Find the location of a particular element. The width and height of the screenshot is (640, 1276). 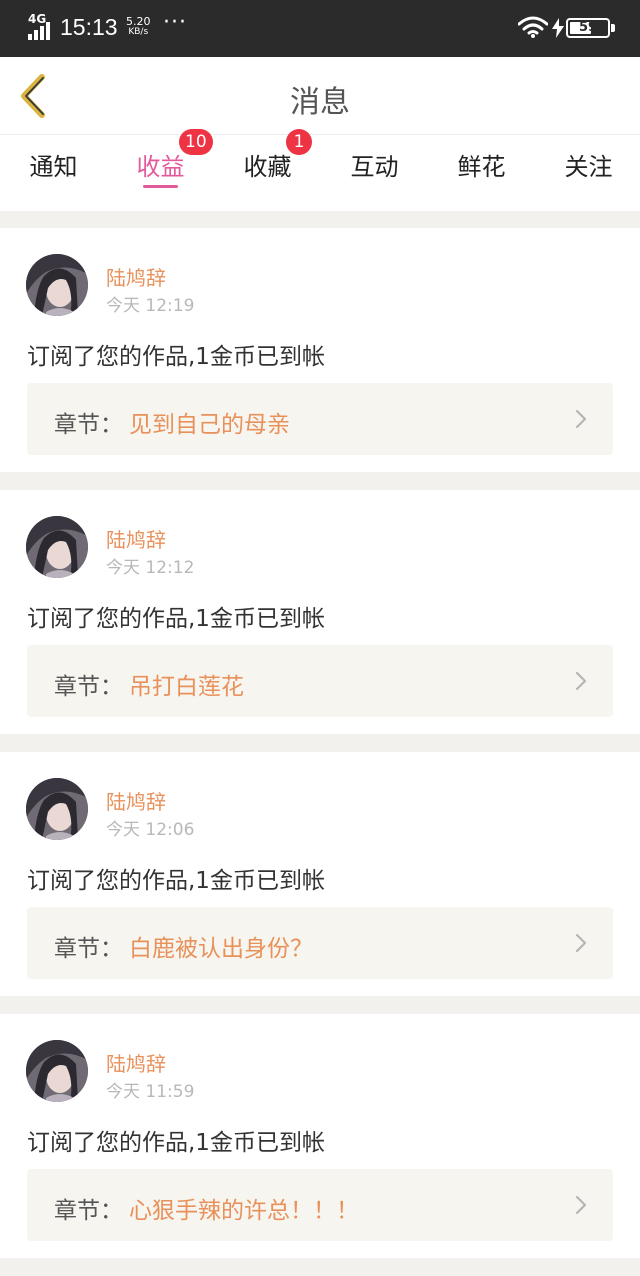

tab-follow: 关注 is located at coordinates (587, 173).